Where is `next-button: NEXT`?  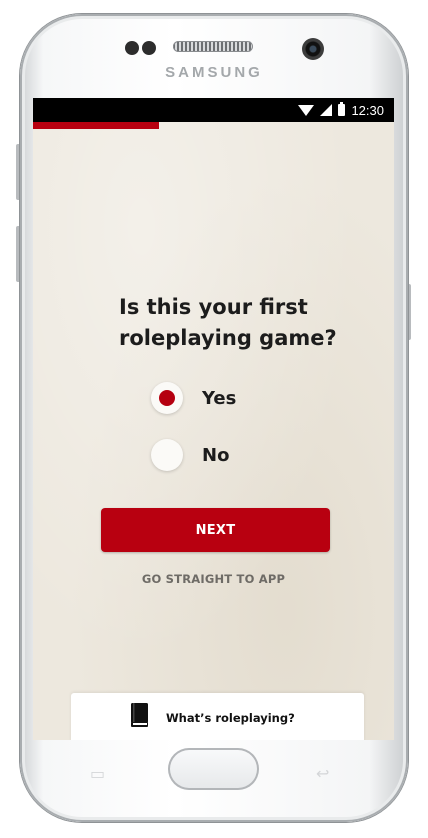 next-button: NEXT is located at coordinates (215, 530).